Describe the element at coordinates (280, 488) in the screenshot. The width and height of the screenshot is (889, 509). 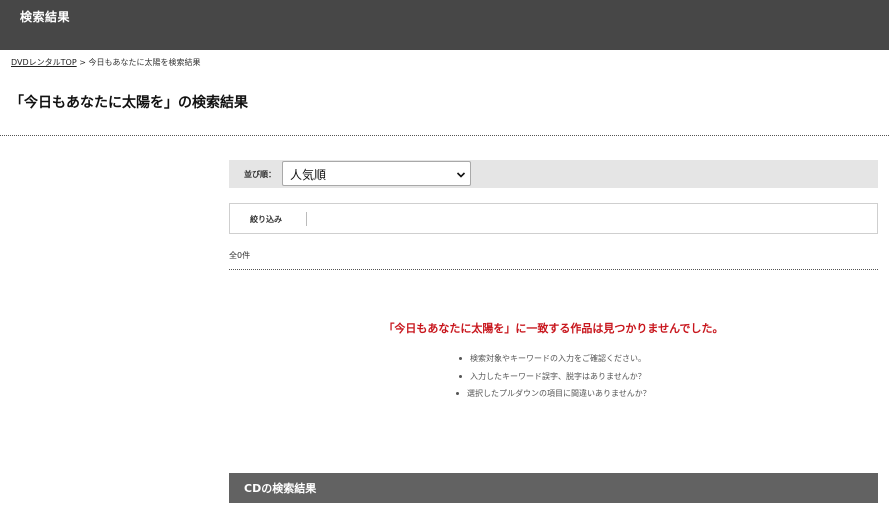
I see `cd-results-title: CDの検索結果` at that location.